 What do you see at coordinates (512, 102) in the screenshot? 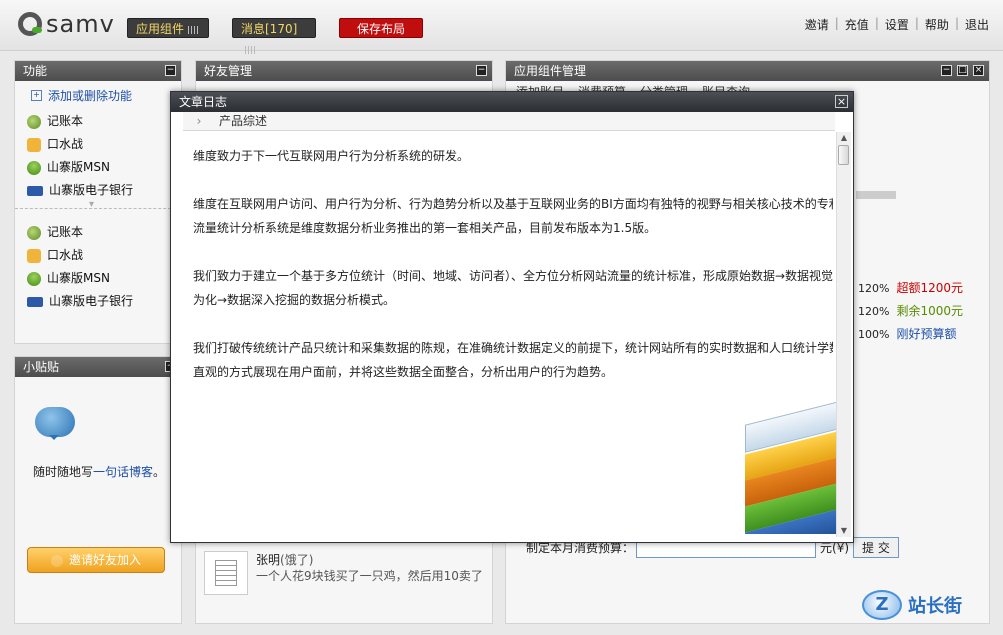
I see `dialog-header: 文章日志 ×` at bounding box center [512, 102].